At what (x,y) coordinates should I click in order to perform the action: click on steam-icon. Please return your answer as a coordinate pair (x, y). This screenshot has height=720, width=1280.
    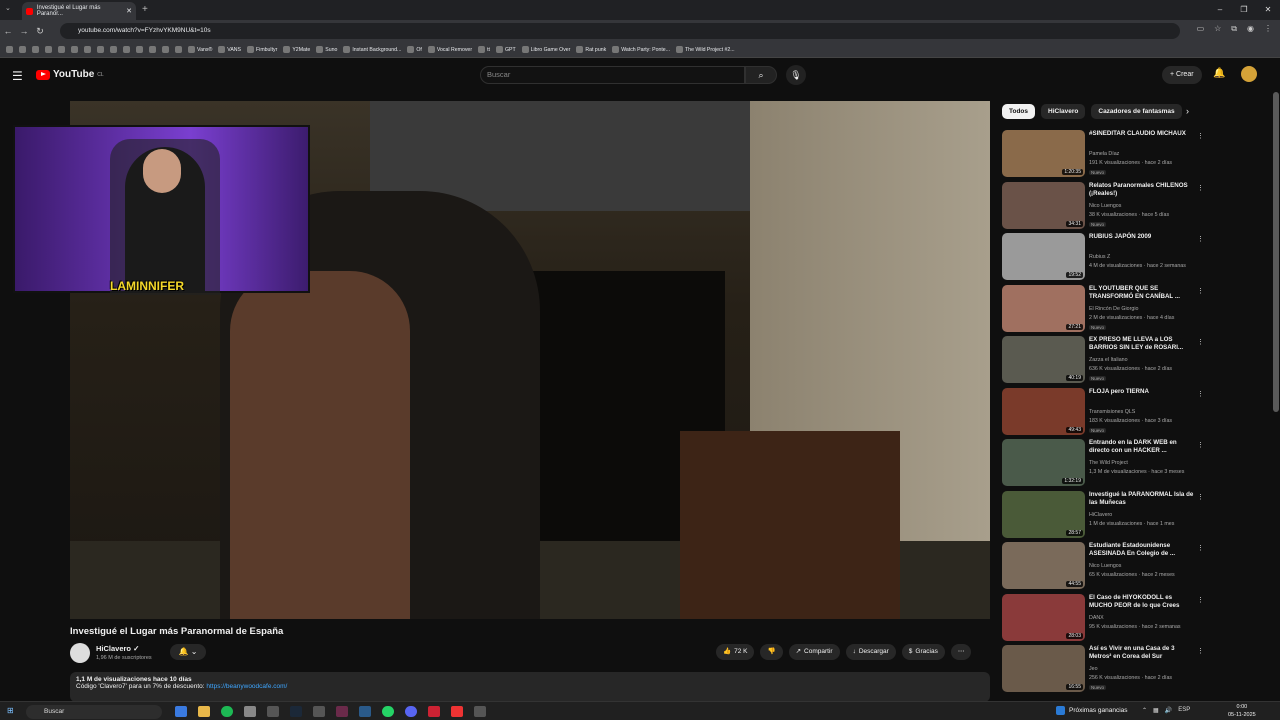
    Looking at the image, I should click on (296, 711).